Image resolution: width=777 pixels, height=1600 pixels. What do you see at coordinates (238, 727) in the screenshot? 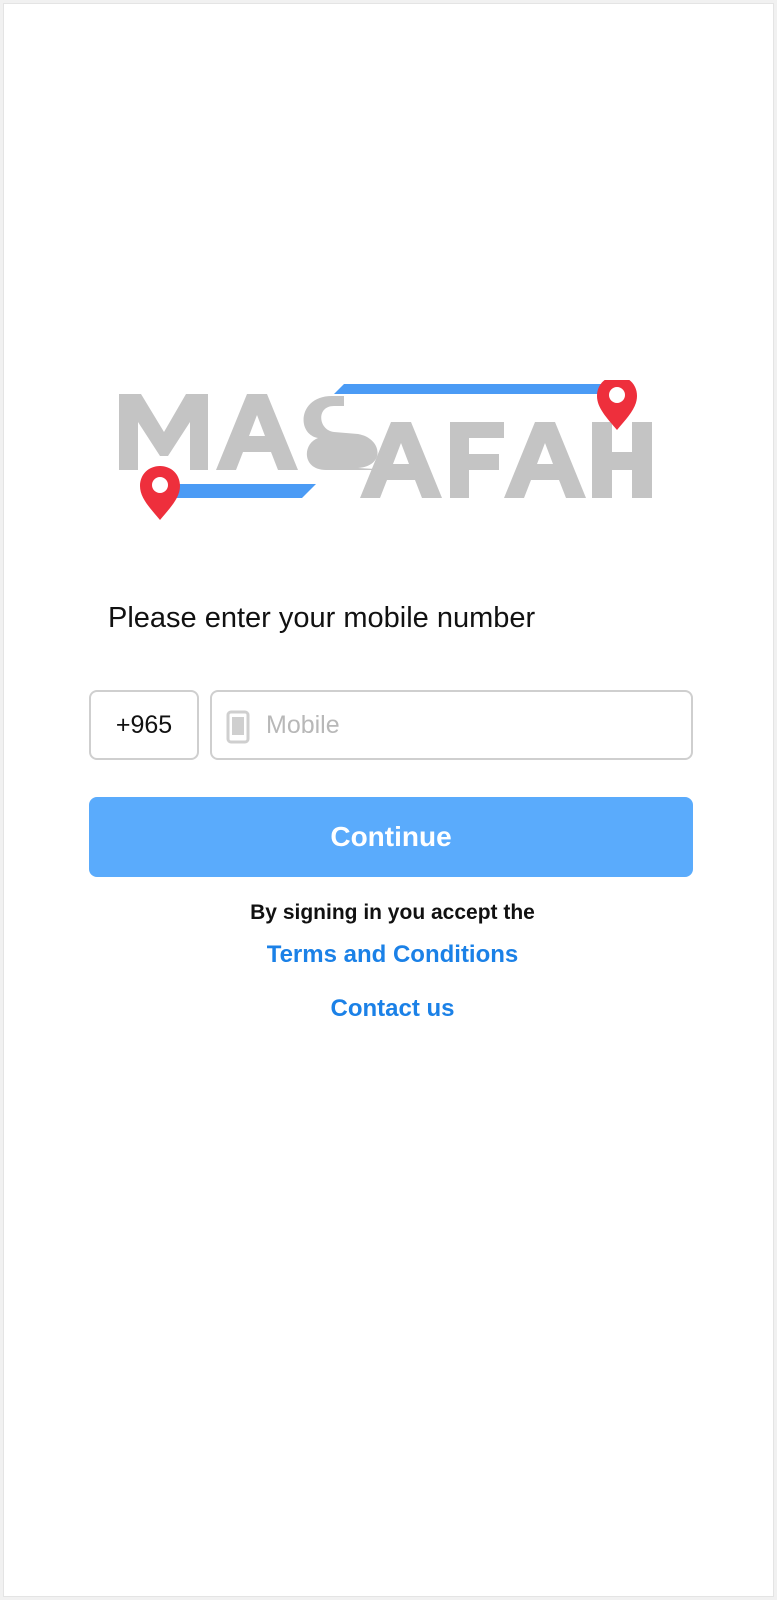
I see `smartphone-icon` at bounding box center [238, 727].